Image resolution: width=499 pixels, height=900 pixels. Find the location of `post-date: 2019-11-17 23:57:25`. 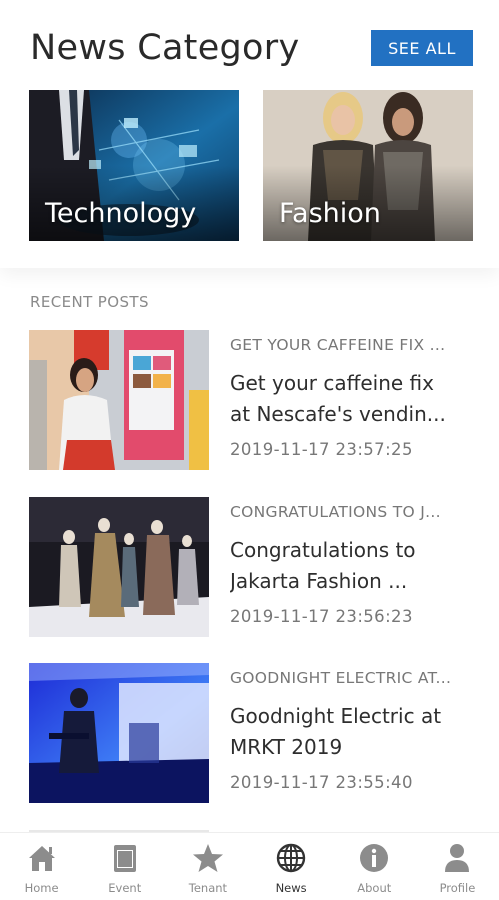

post-date: 2019-11-17 23:57:25 is located at coordinates (321, 449).